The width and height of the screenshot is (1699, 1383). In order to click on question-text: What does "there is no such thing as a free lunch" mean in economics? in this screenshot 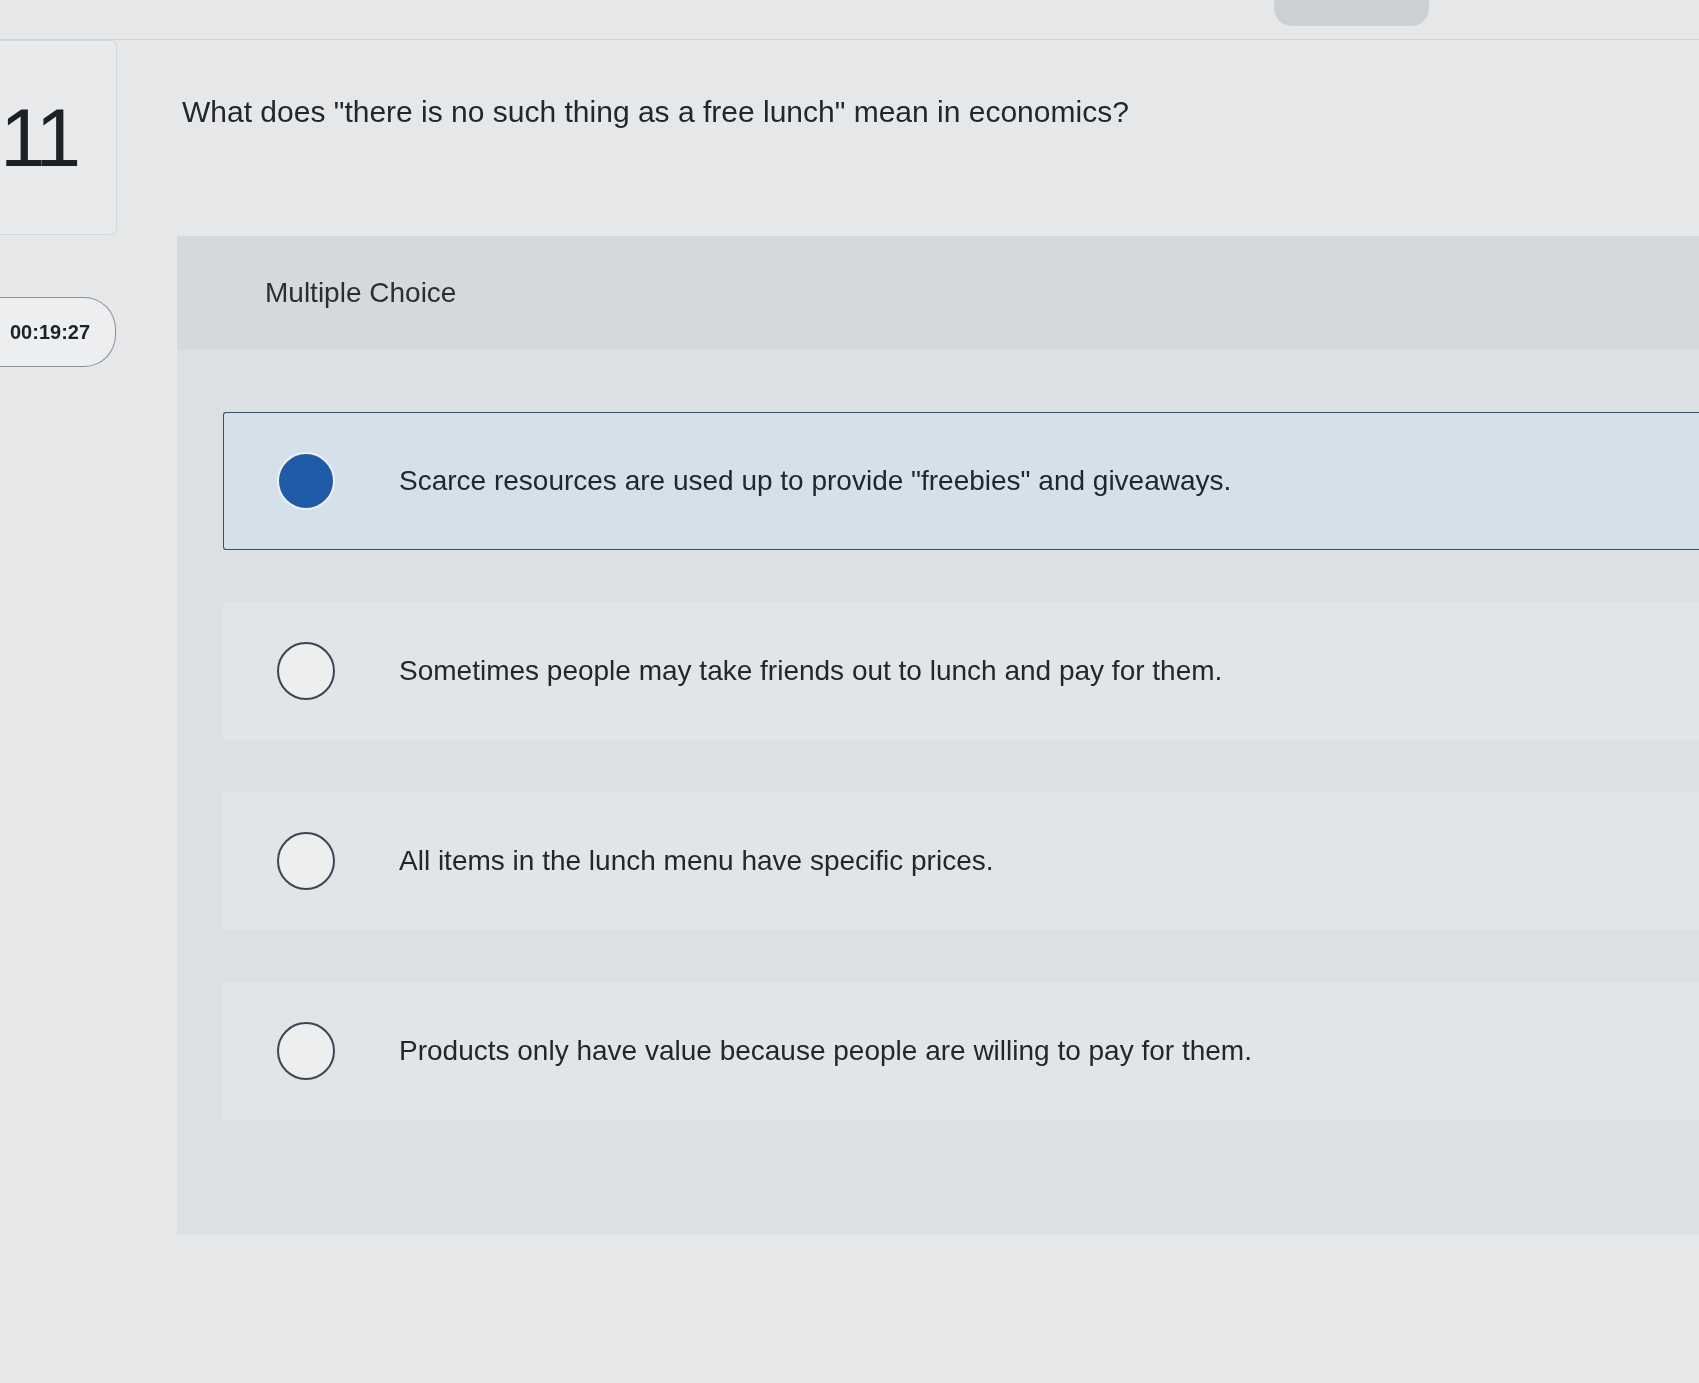, I will do `click(656, 112)`.